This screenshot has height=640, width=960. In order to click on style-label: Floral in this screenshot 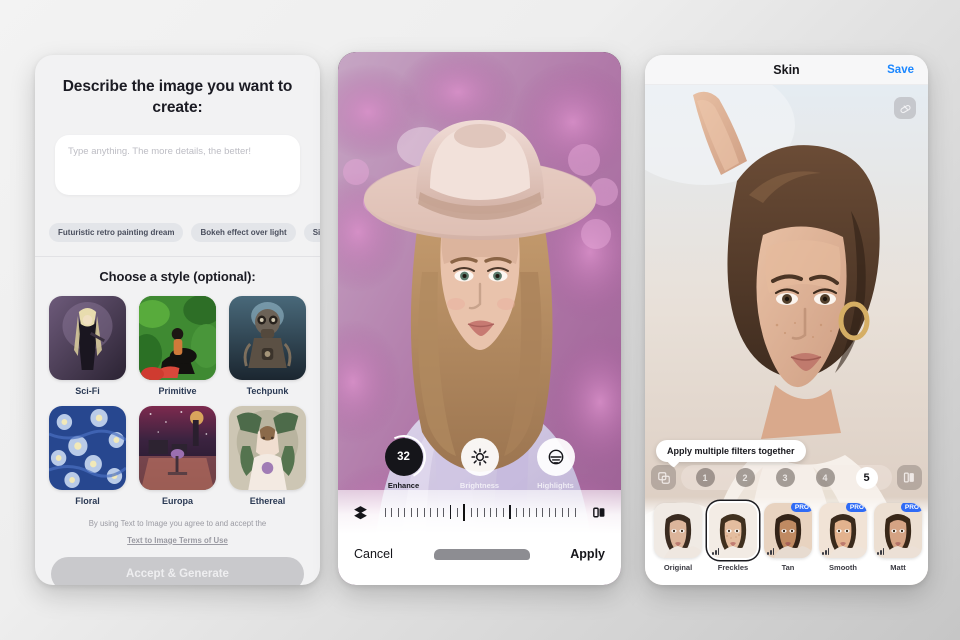, I will do `click(87, 500)`.